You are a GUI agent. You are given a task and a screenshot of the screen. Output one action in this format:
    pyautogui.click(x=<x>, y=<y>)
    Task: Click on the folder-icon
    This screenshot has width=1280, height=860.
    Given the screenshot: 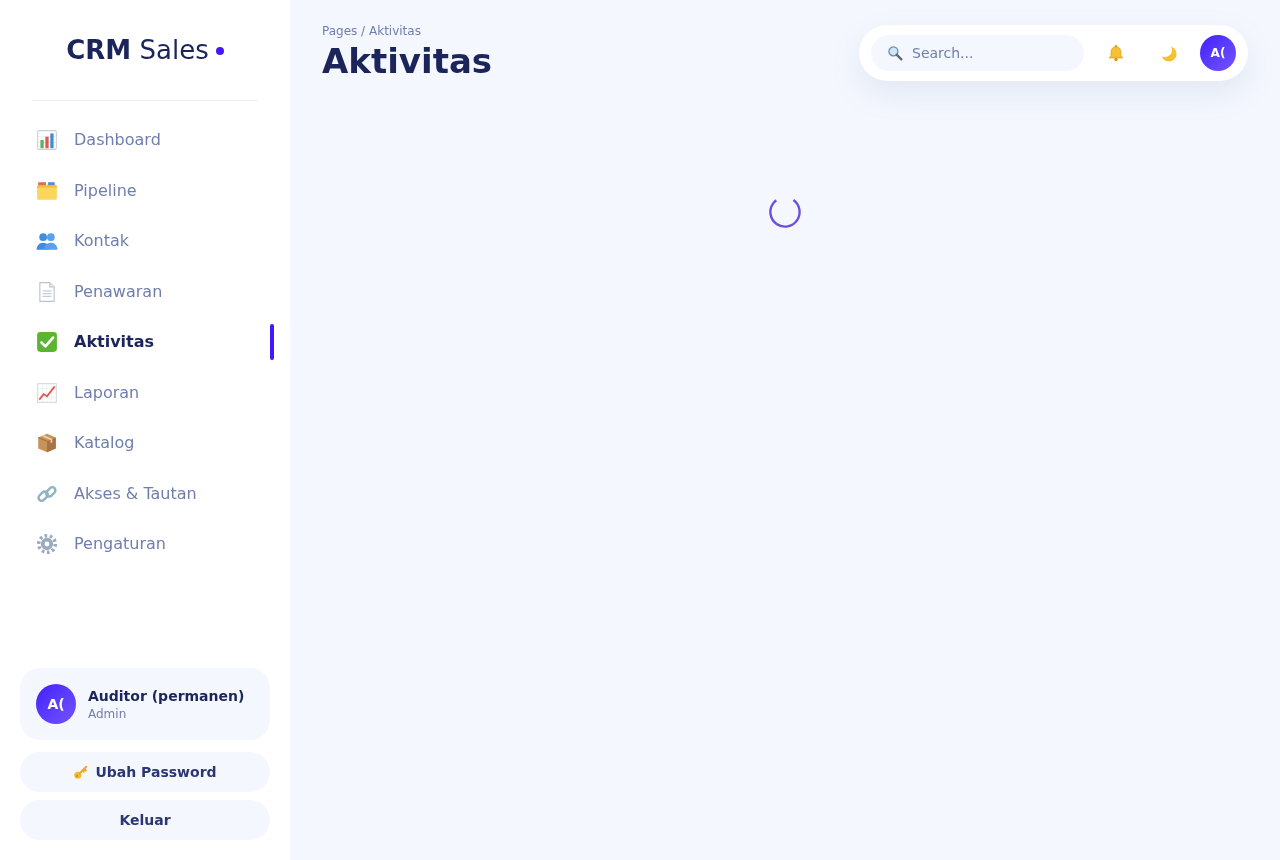 What is the action you would take?
    pyautogui.click(x=47, y=190)
    